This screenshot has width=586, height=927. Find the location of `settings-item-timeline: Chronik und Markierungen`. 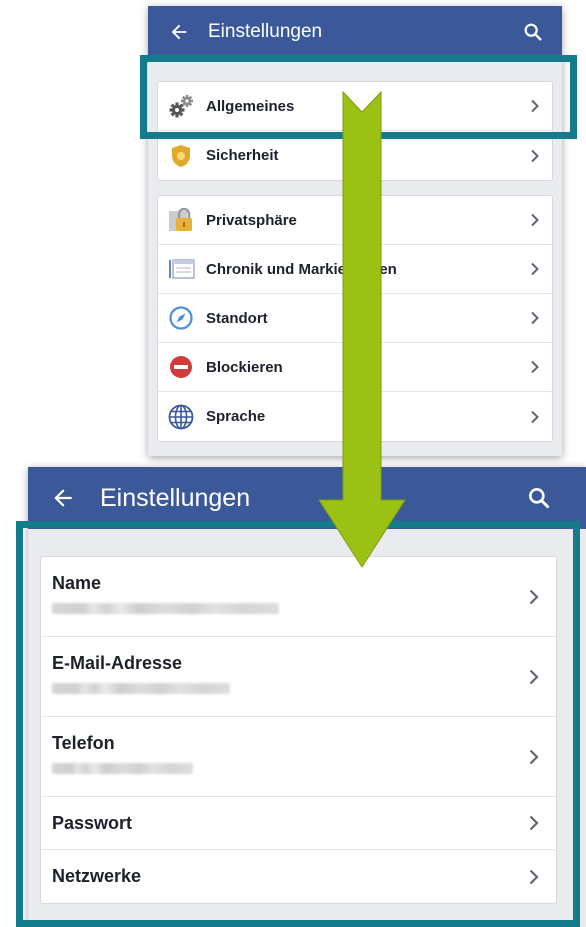

settings-item-timeline: Chronik und Markierungen is located at coordinates (355, 269).